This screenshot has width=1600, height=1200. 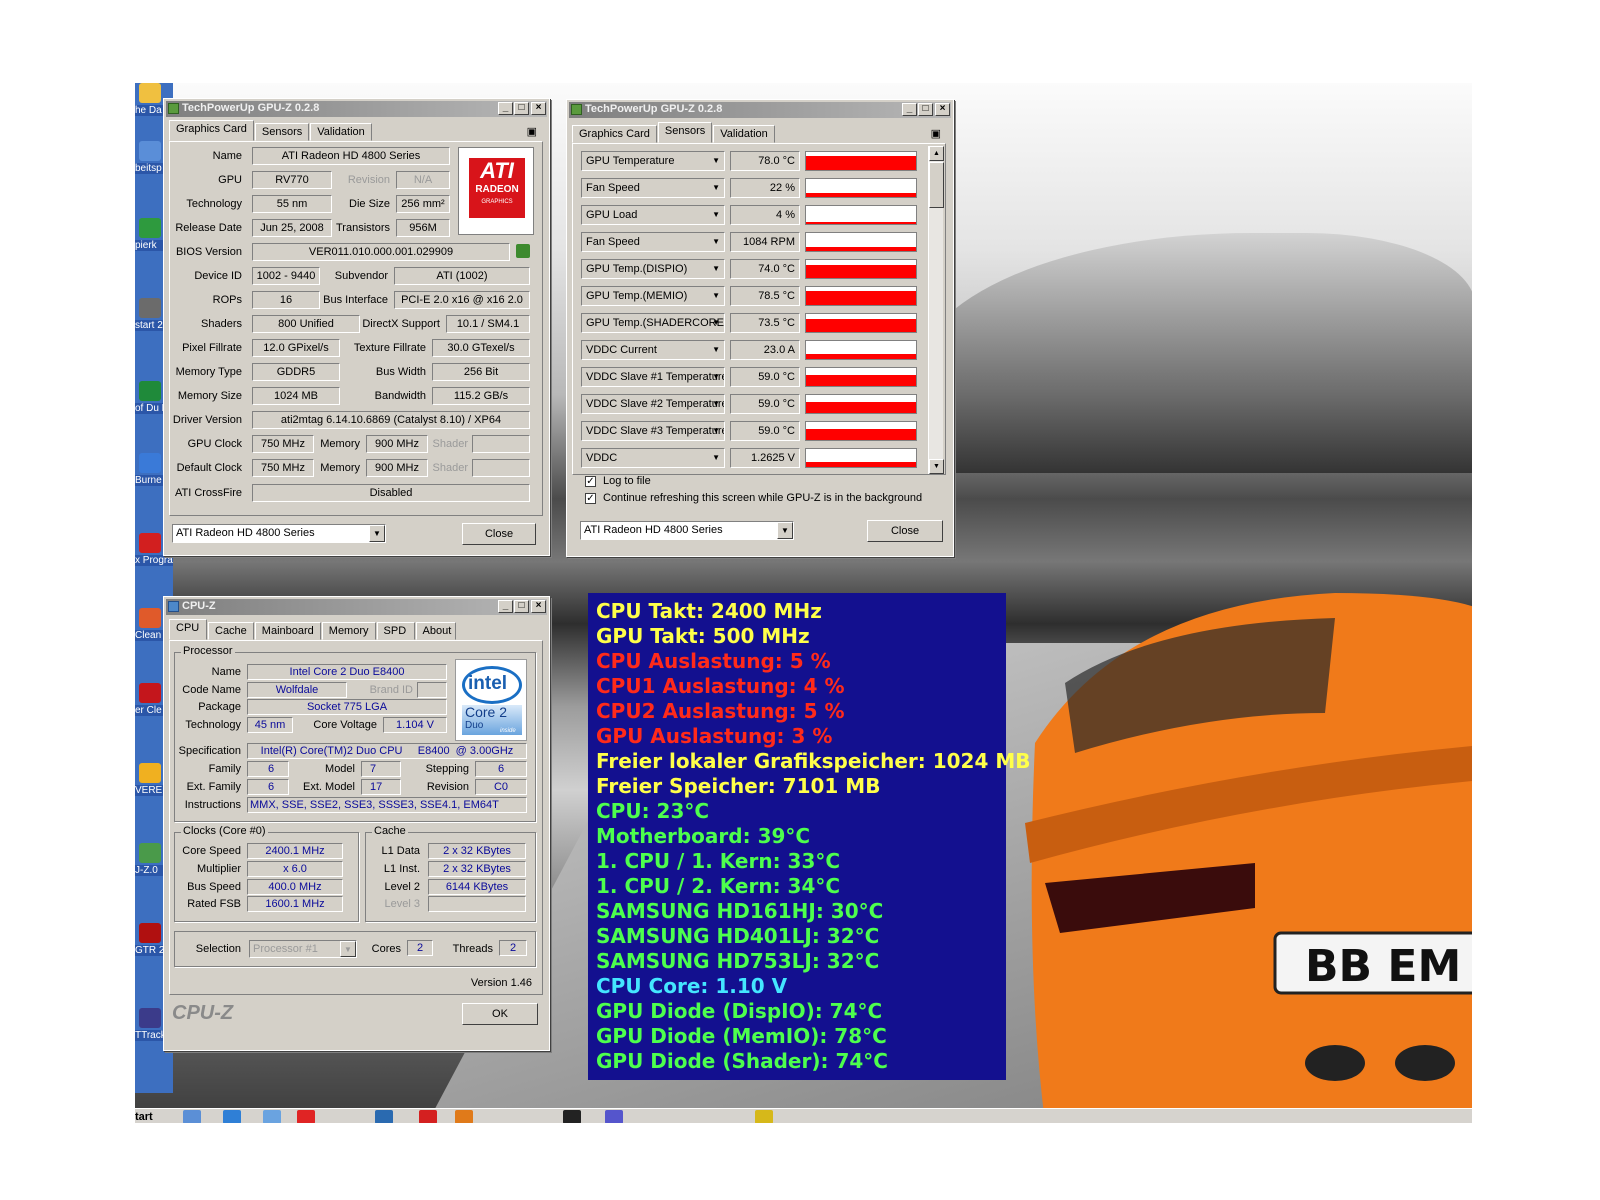 What do you see at coordinates (765, 323) in the screenshot?
I see `sensor-value: 73.5 °C` at bounding box center [765, 323].